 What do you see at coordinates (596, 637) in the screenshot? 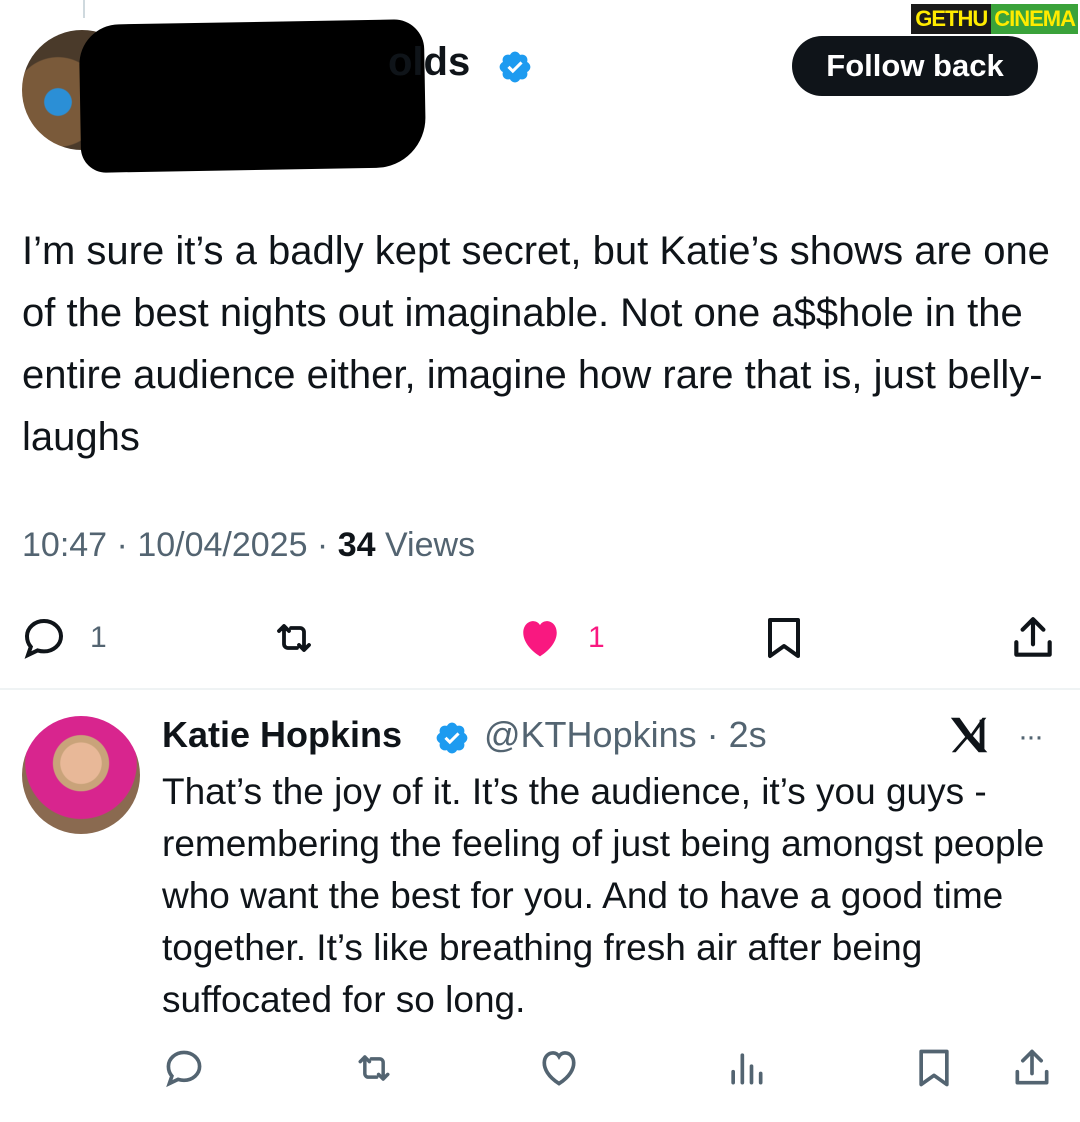
I see `like-count: 1` at bounding box center [596, 637].